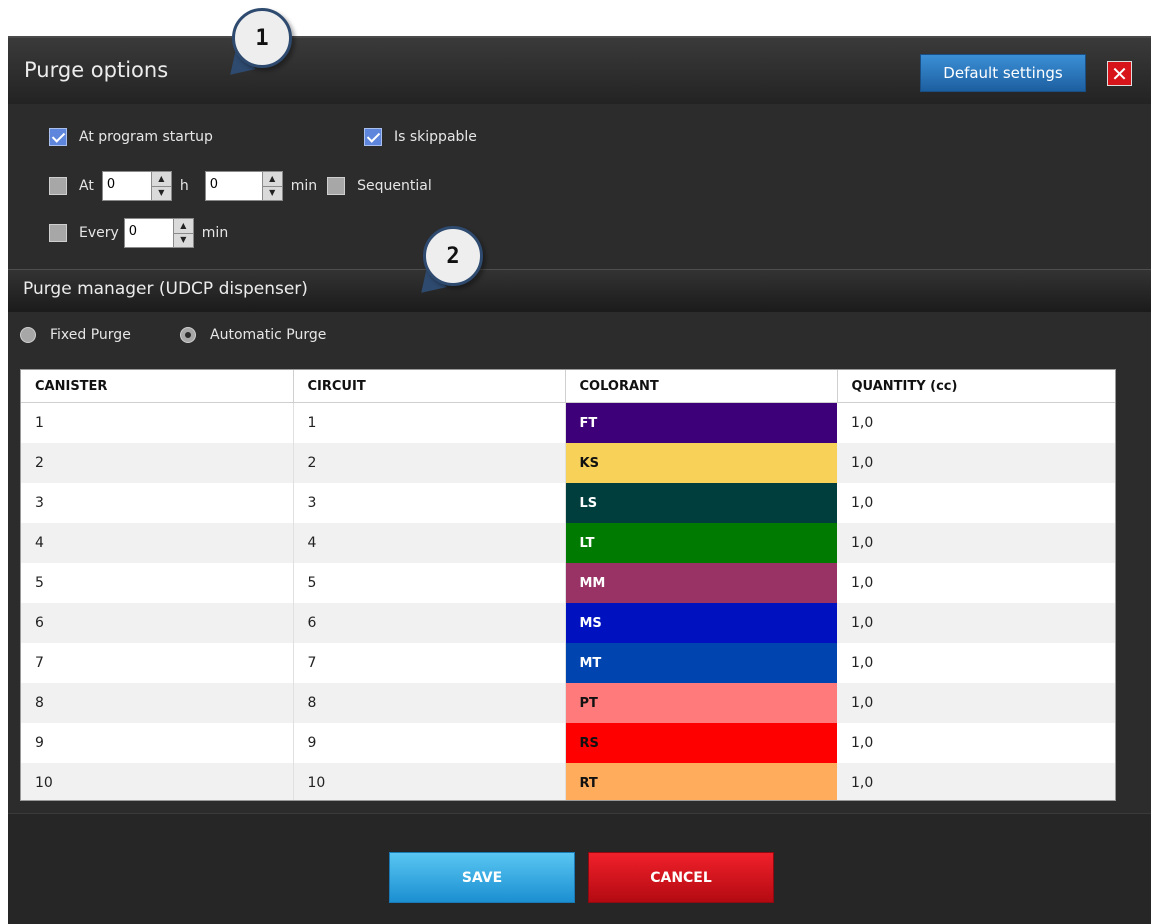  Describe the element at coordinates (157, 583) in the screenshot. I see `canister-cell: 5` at that location.